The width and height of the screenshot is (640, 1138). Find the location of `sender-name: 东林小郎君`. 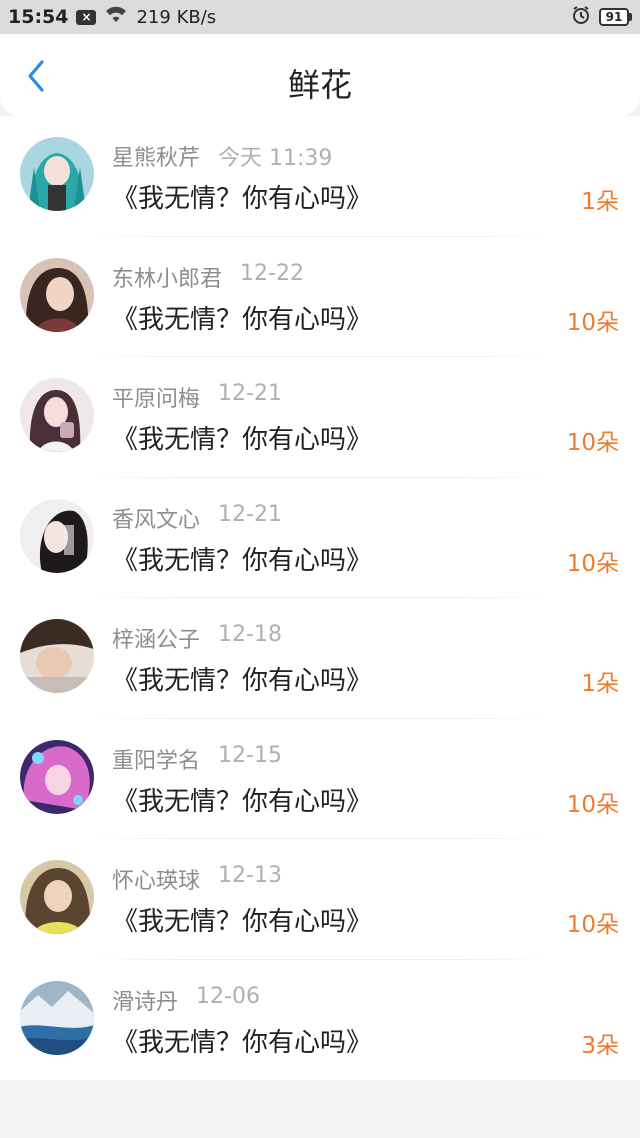

sender-name: 东林小郎君 is located at coordinates (167, 277).